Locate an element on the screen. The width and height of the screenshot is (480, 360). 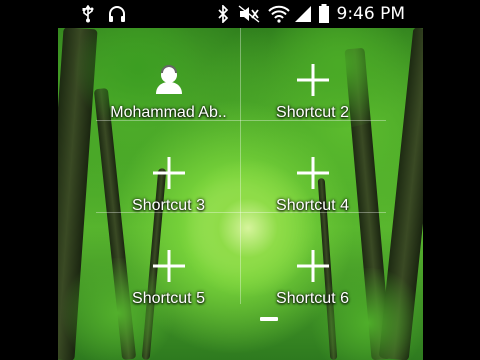
contact-icon is located at coordinates (169, 80).